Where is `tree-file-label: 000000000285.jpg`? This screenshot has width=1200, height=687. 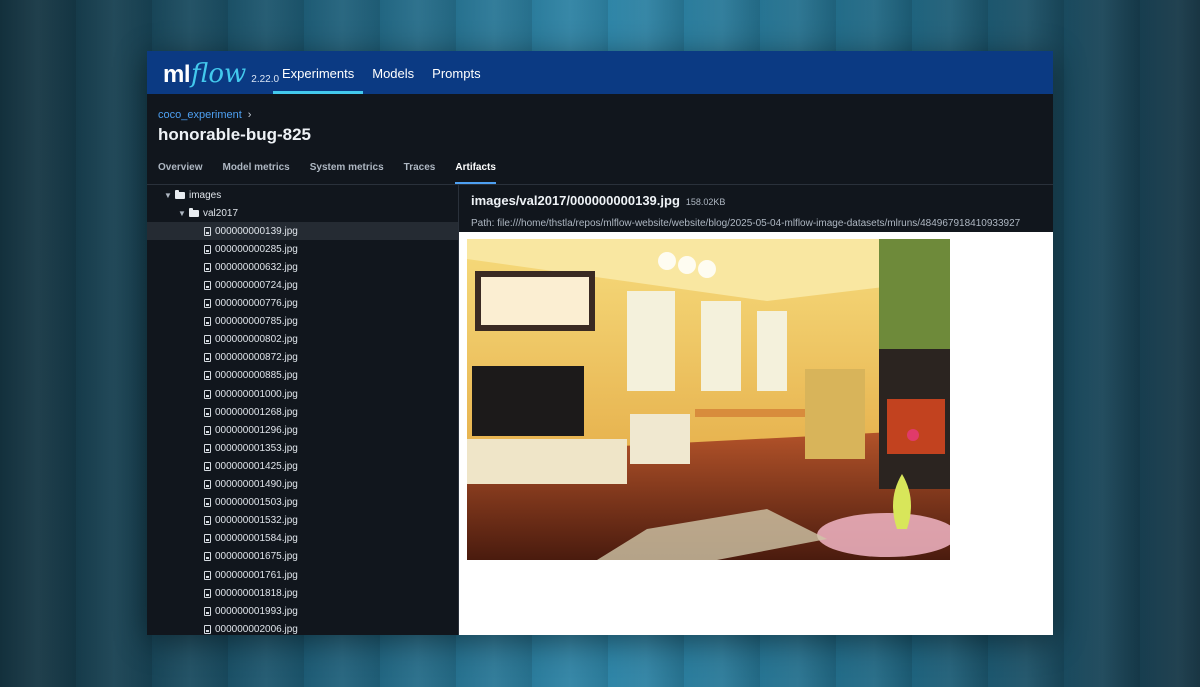 tree-file-label: 000000000285.jpg is located at coordinates (256, 249).